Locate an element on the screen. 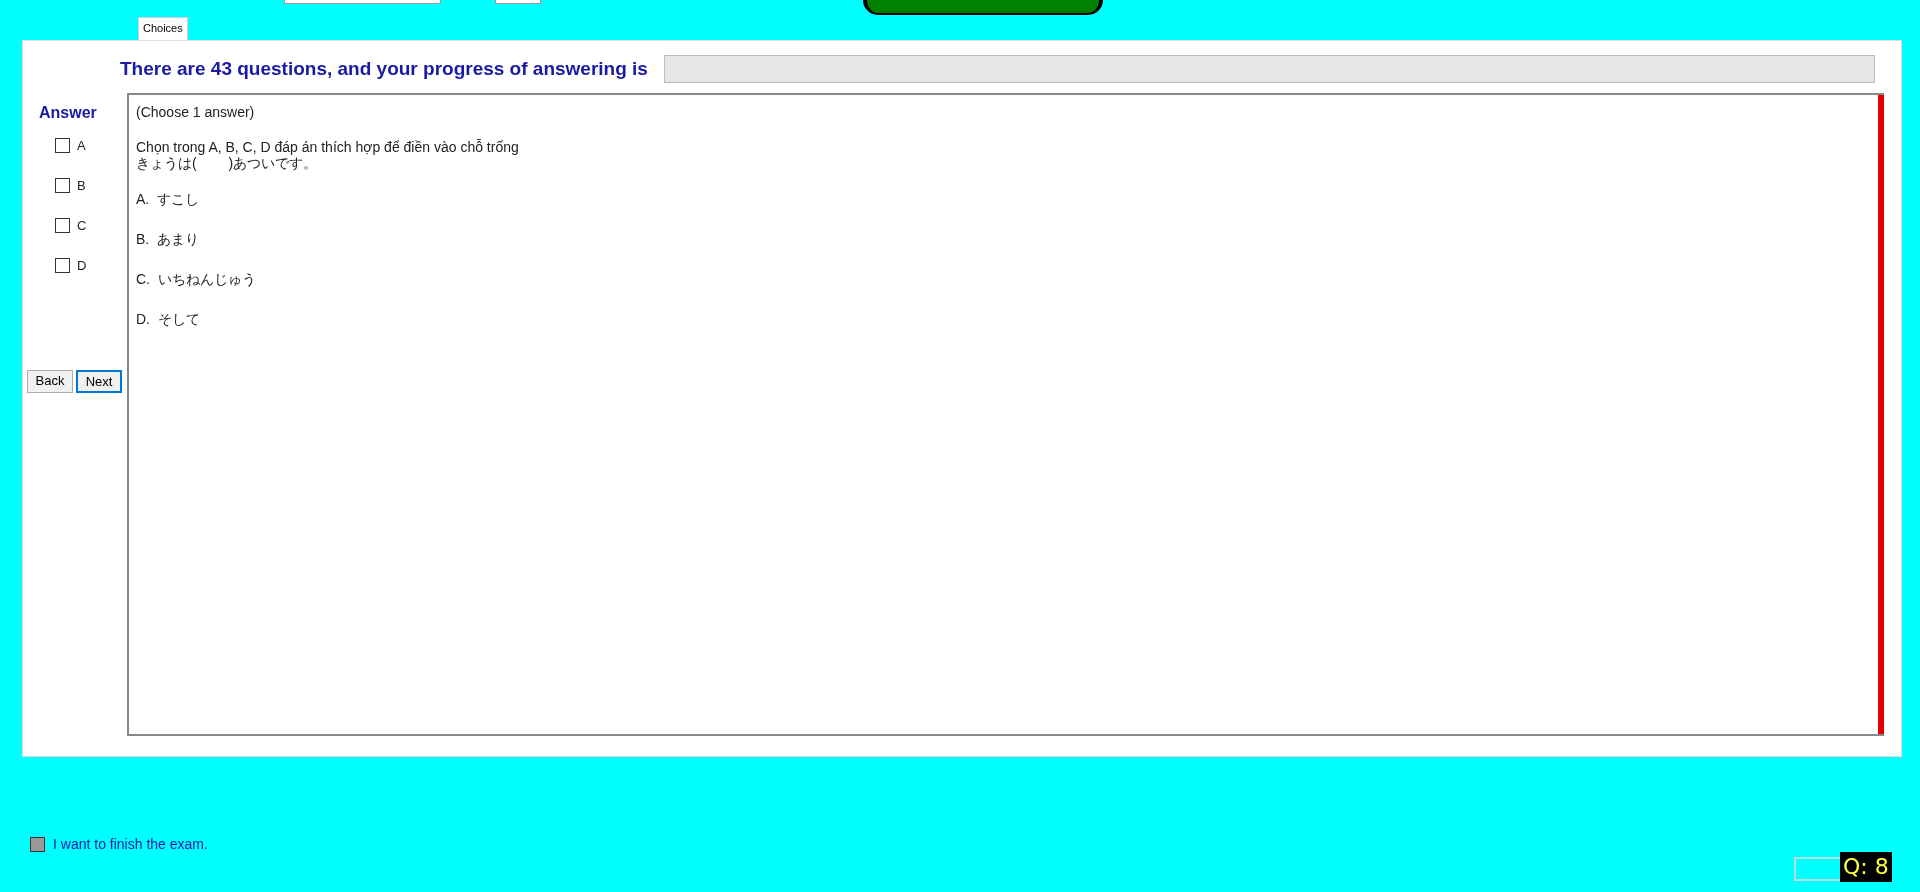 This screenshot has width=1920, height=892. progress-label: There are 43 questions, and your progress of answering is is located at coordinates (384, 69).